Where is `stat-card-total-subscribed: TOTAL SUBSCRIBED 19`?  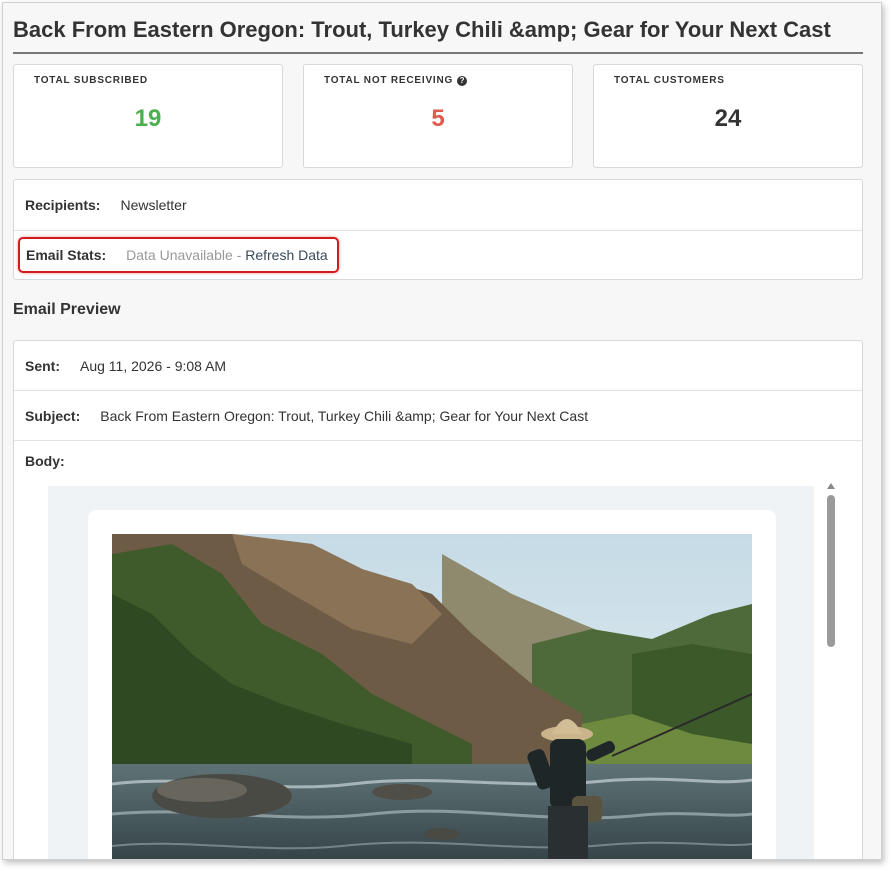
stat-card-total-subscribed: TOTAL SUBSCRIBED 19 is located at coordinates (148, 116).